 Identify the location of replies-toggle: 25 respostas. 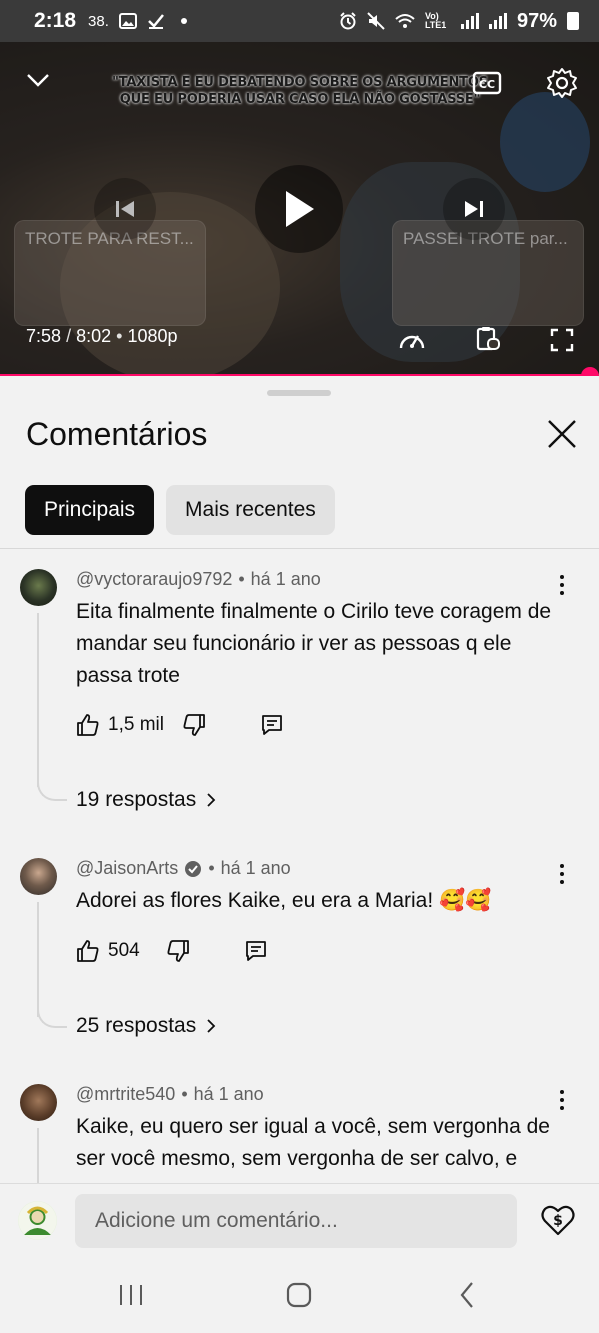
(146, 1026).